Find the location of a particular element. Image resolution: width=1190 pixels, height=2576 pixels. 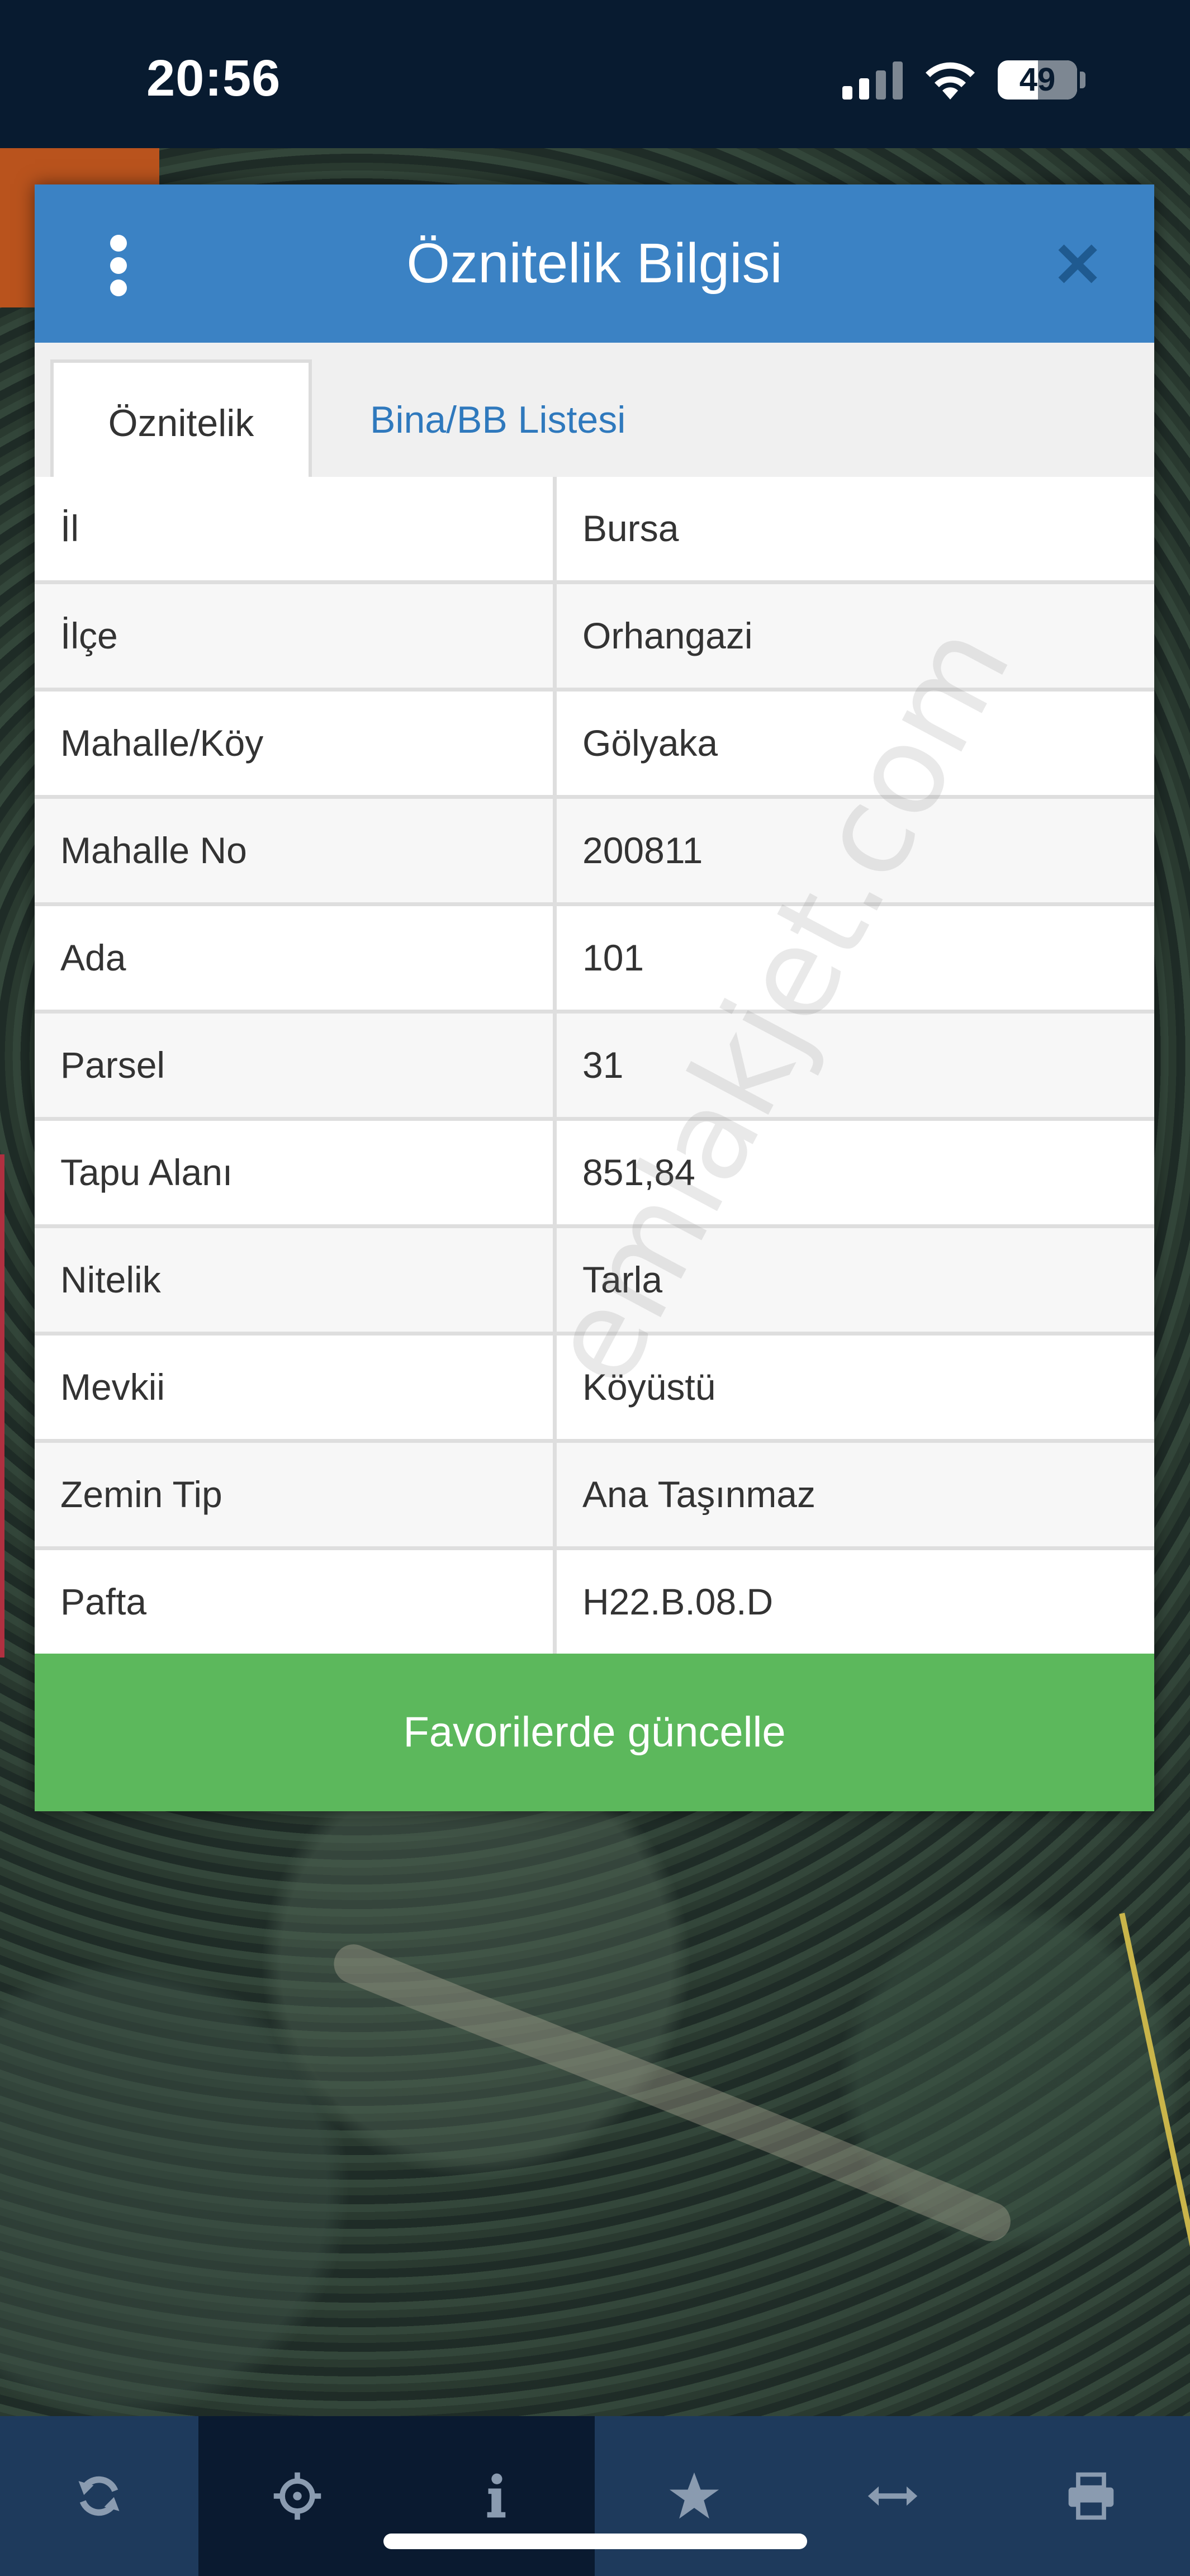

table-row: Parsel 31 is located at coordinates (594, 1067).